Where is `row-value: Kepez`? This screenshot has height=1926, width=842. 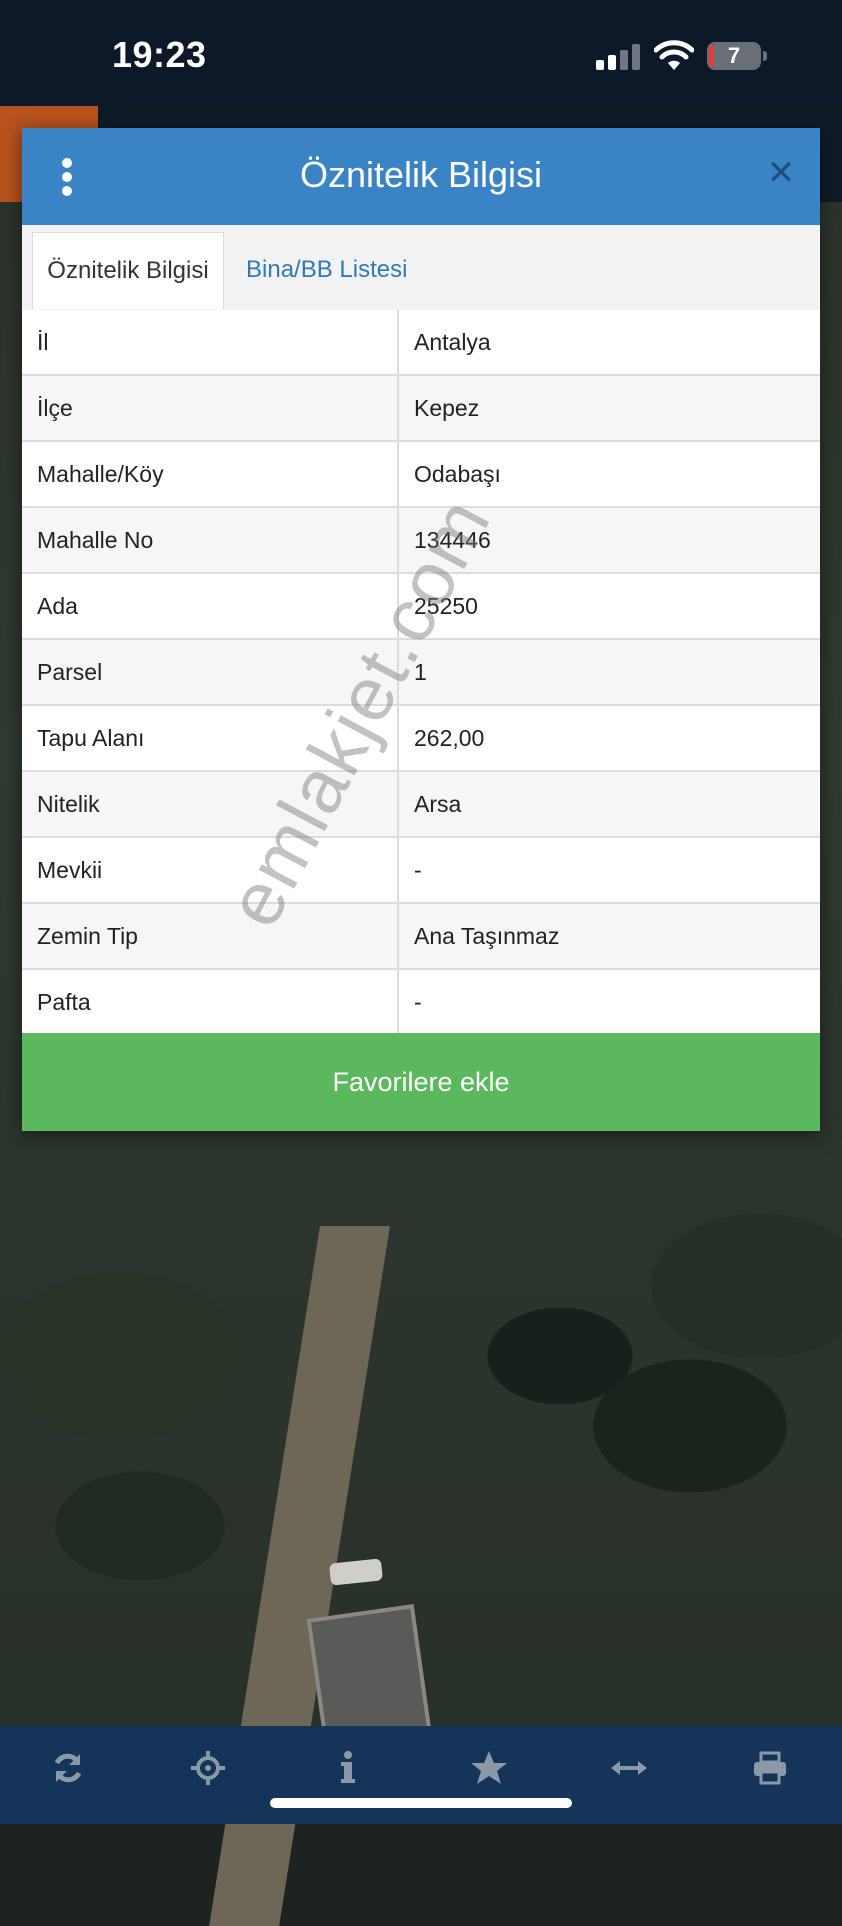 row-value: Kepez is located at coordinates (609, 408).